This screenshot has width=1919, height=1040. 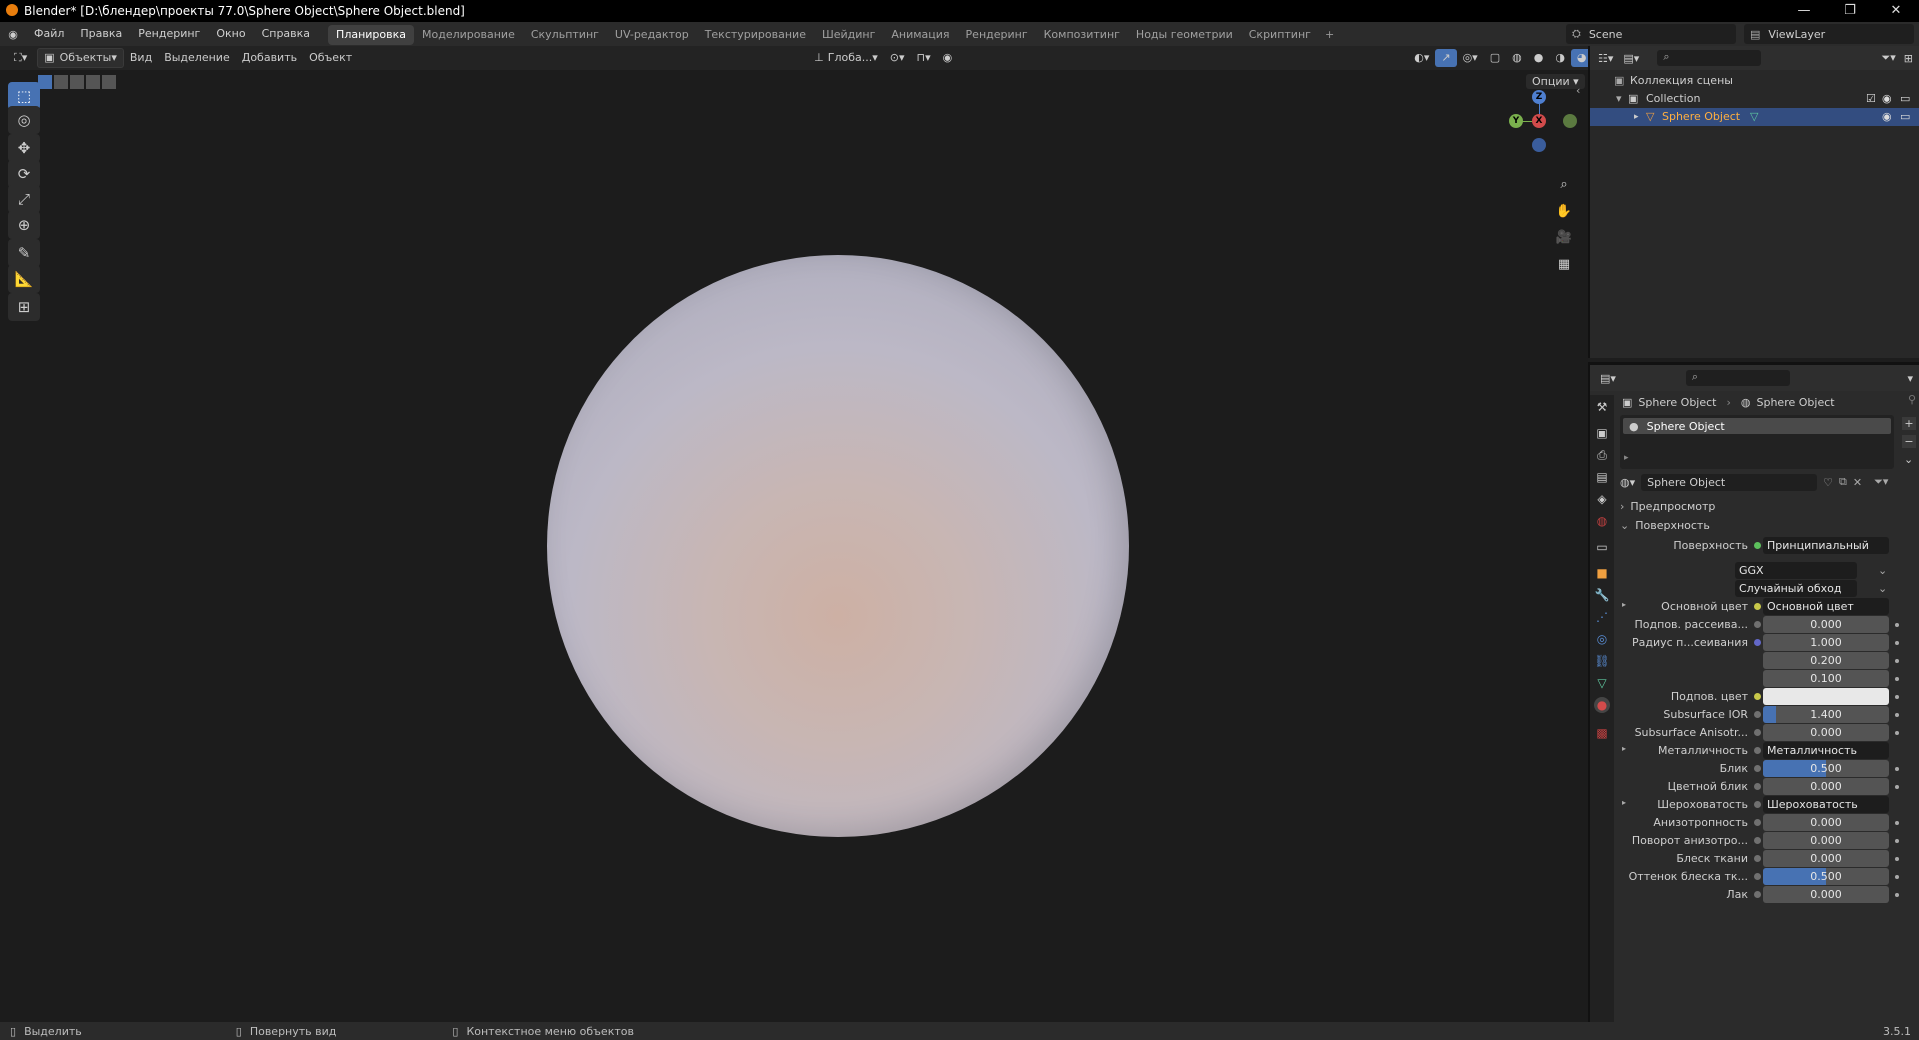 I want to click on number-field: 0.200, so click(x=1826, y=660).